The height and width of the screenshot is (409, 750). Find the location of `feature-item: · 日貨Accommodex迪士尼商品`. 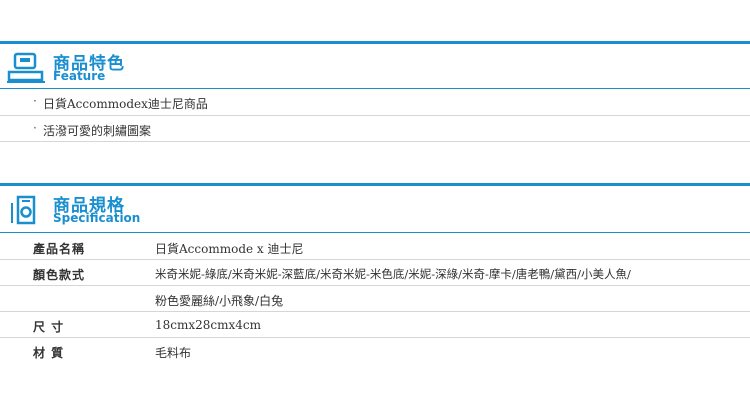

feature-item: · 日貨Accommodex迪士尼商品 is located at coordinates (375, 102).